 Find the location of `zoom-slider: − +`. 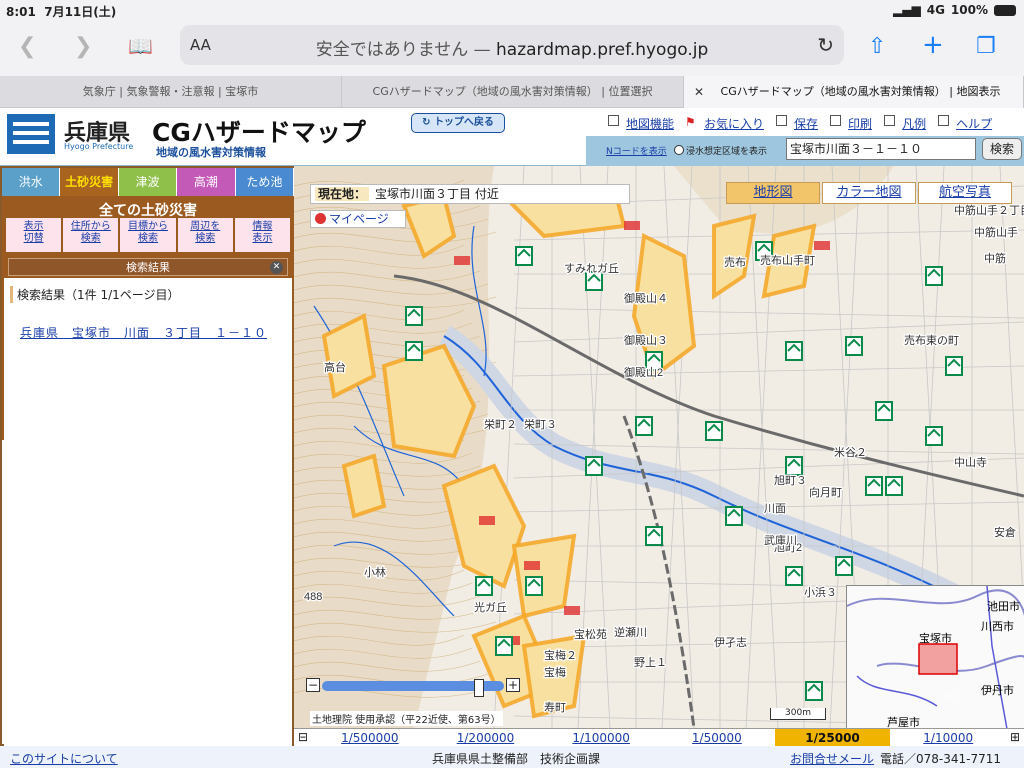

zoom-slider: − + is located at coordinates (413, 687).